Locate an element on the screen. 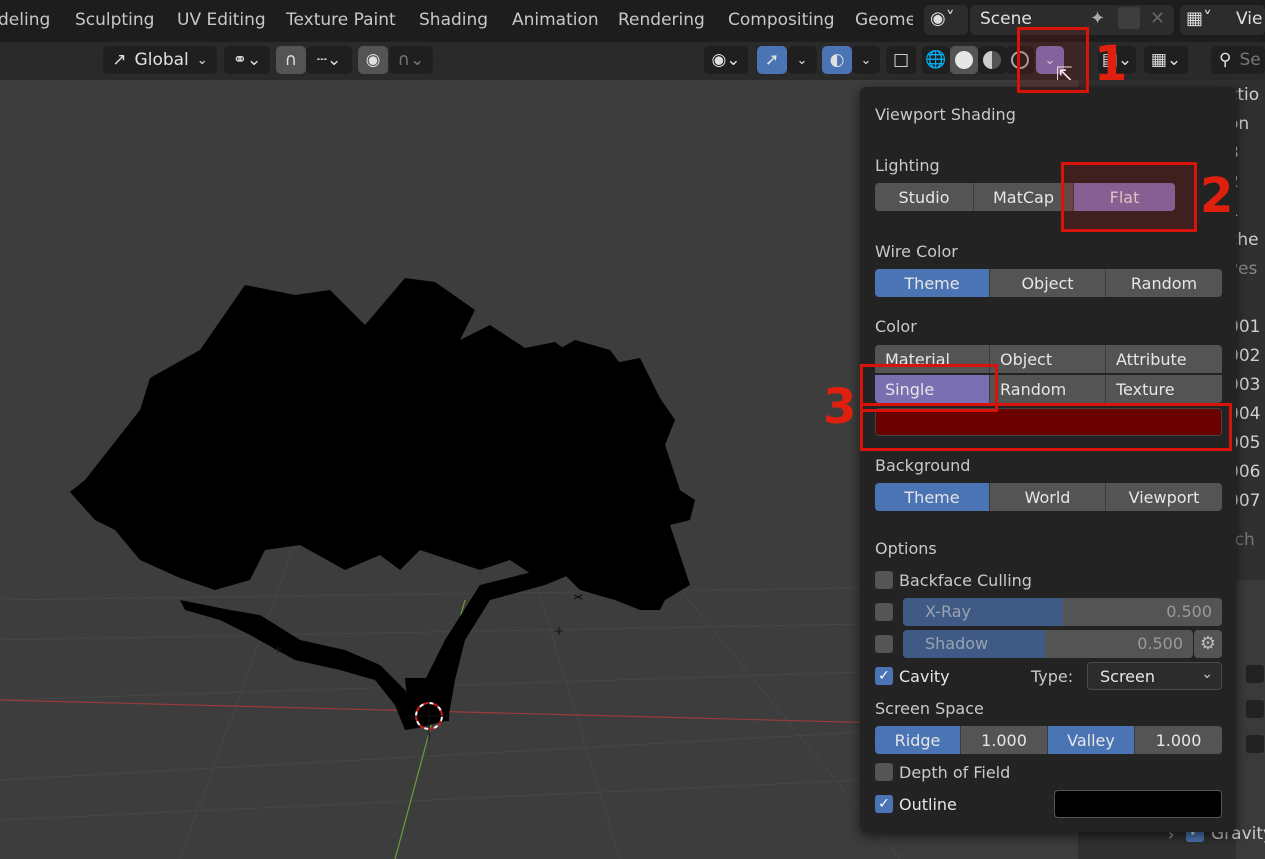 This screenshot has width=1265, height=859. shadow-slider: Shadow 0.500 is located at coordinates (1048, 644).